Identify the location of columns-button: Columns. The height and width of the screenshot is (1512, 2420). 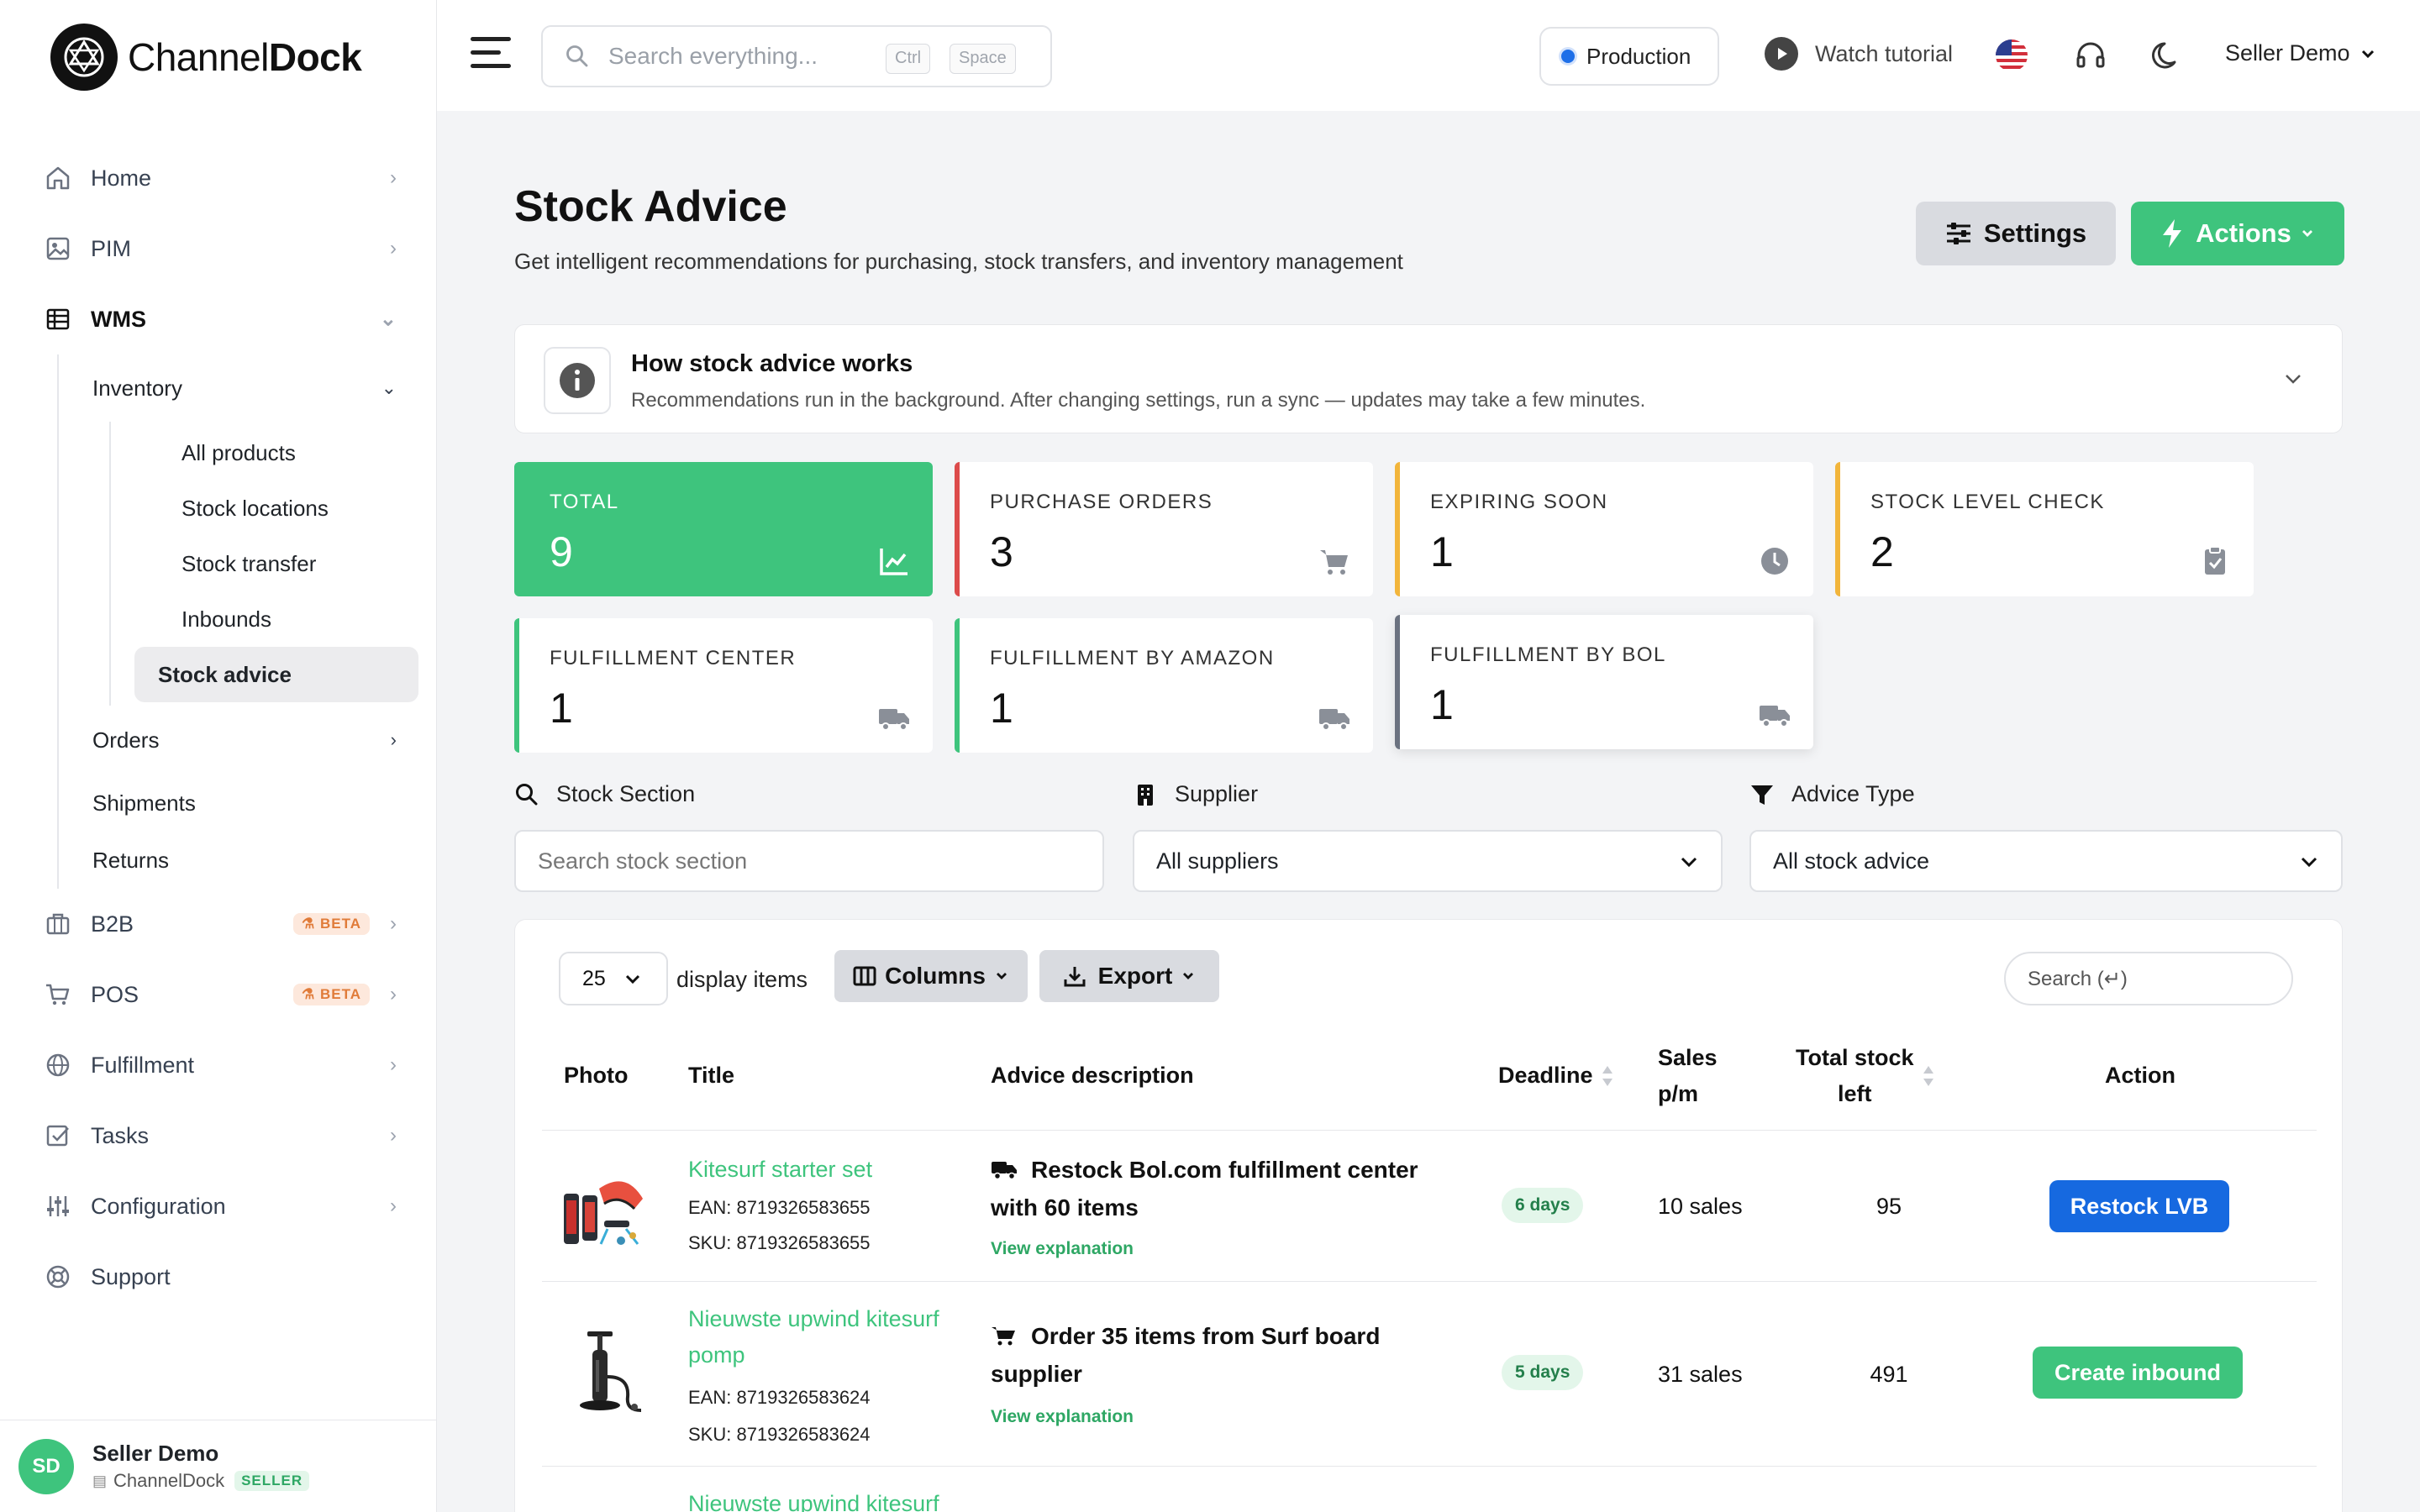
(931, 976).